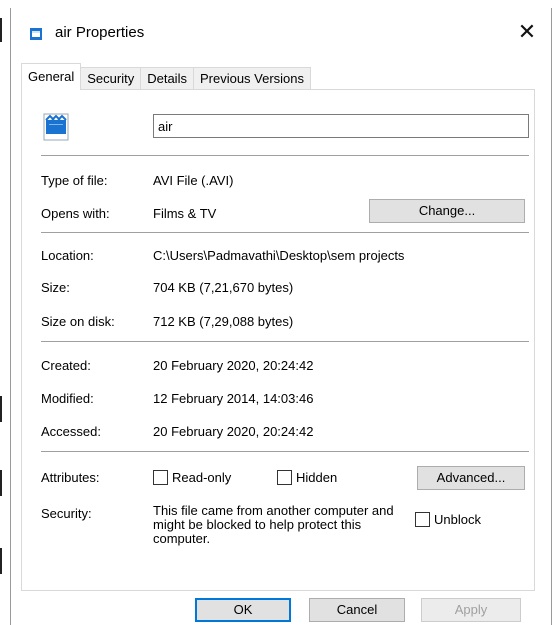  What do you see at coordinates (67, 255) in the screenshot?
I see `location-label: Location:` at bounding box center [67, 255].